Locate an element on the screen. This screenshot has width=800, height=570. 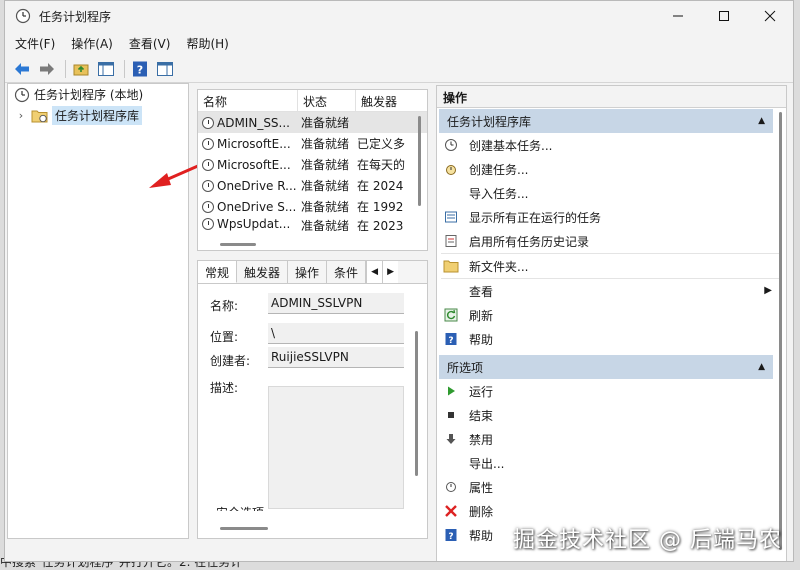
tab-triggers: 触发器 is located at coordinates (263, 272).